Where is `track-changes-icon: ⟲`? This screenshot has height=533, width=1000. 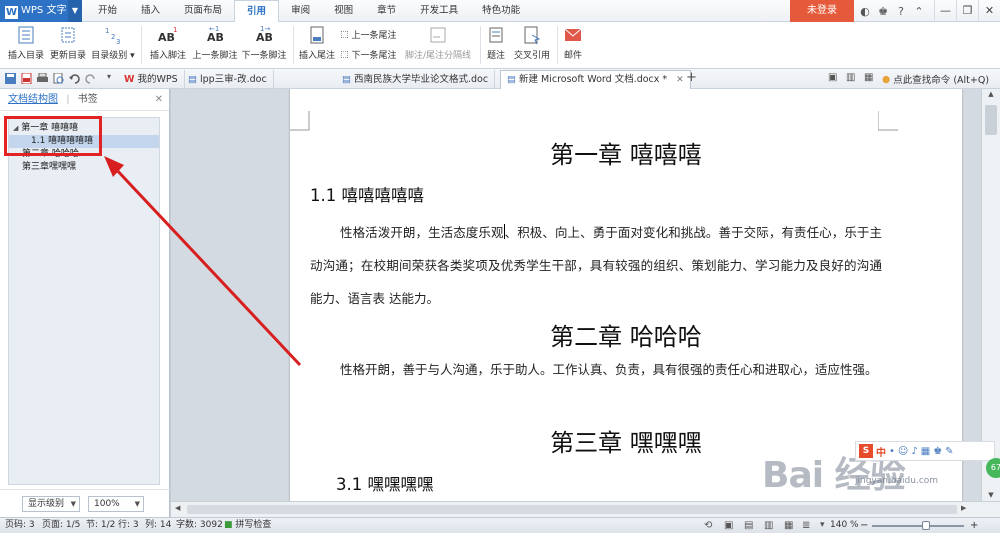 track-changes-icon: ⟲ is located at coordinates (708, 525).